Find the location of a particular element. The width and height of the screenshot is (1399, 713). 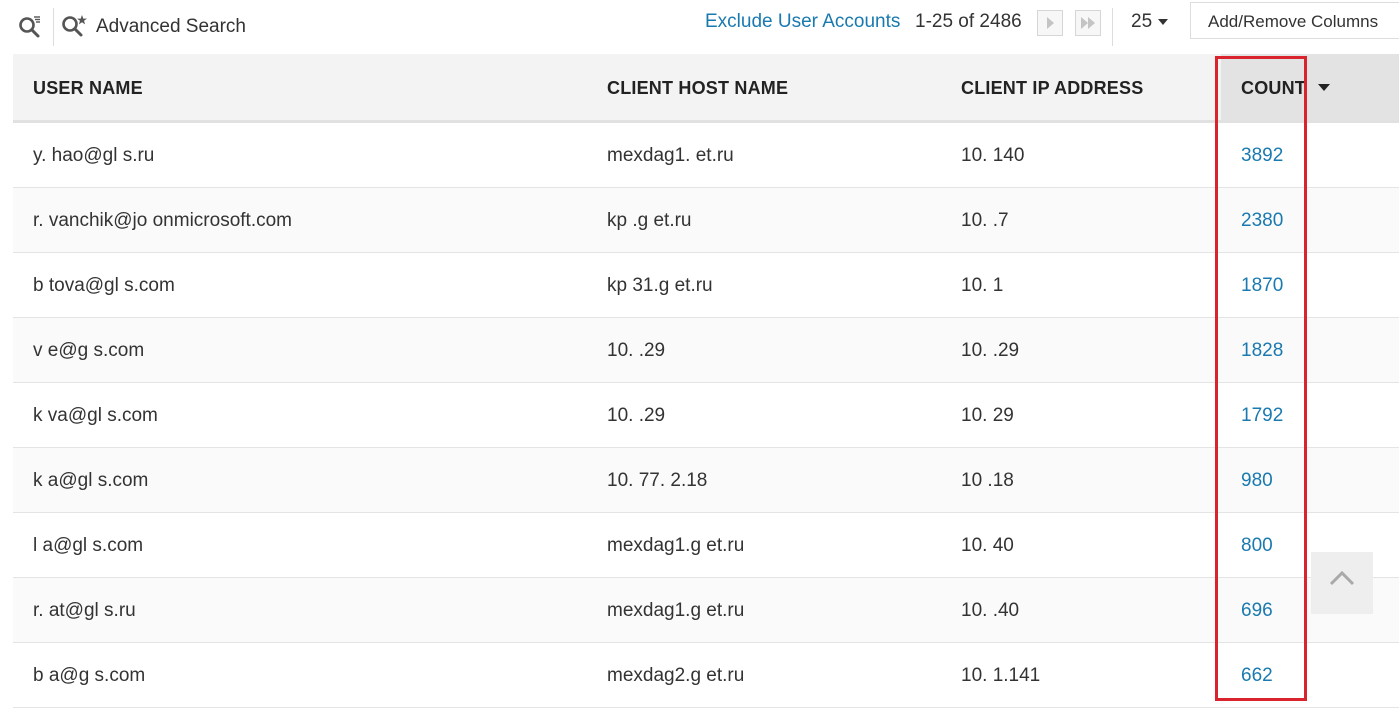

table-row: k a@gl s.com 10. 77. 2.18 10 .18 980 is located at coordinates (706, 480).